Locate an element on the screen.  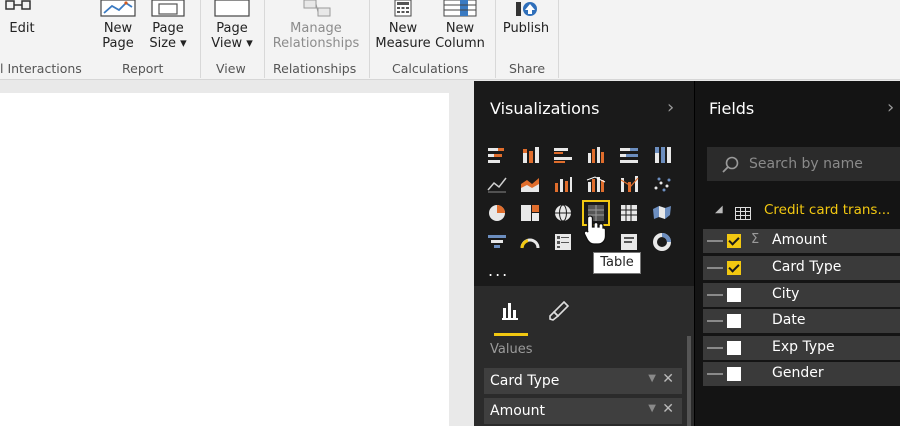
expand-caret-icon: ◢ is located at coordinates (719, 209).